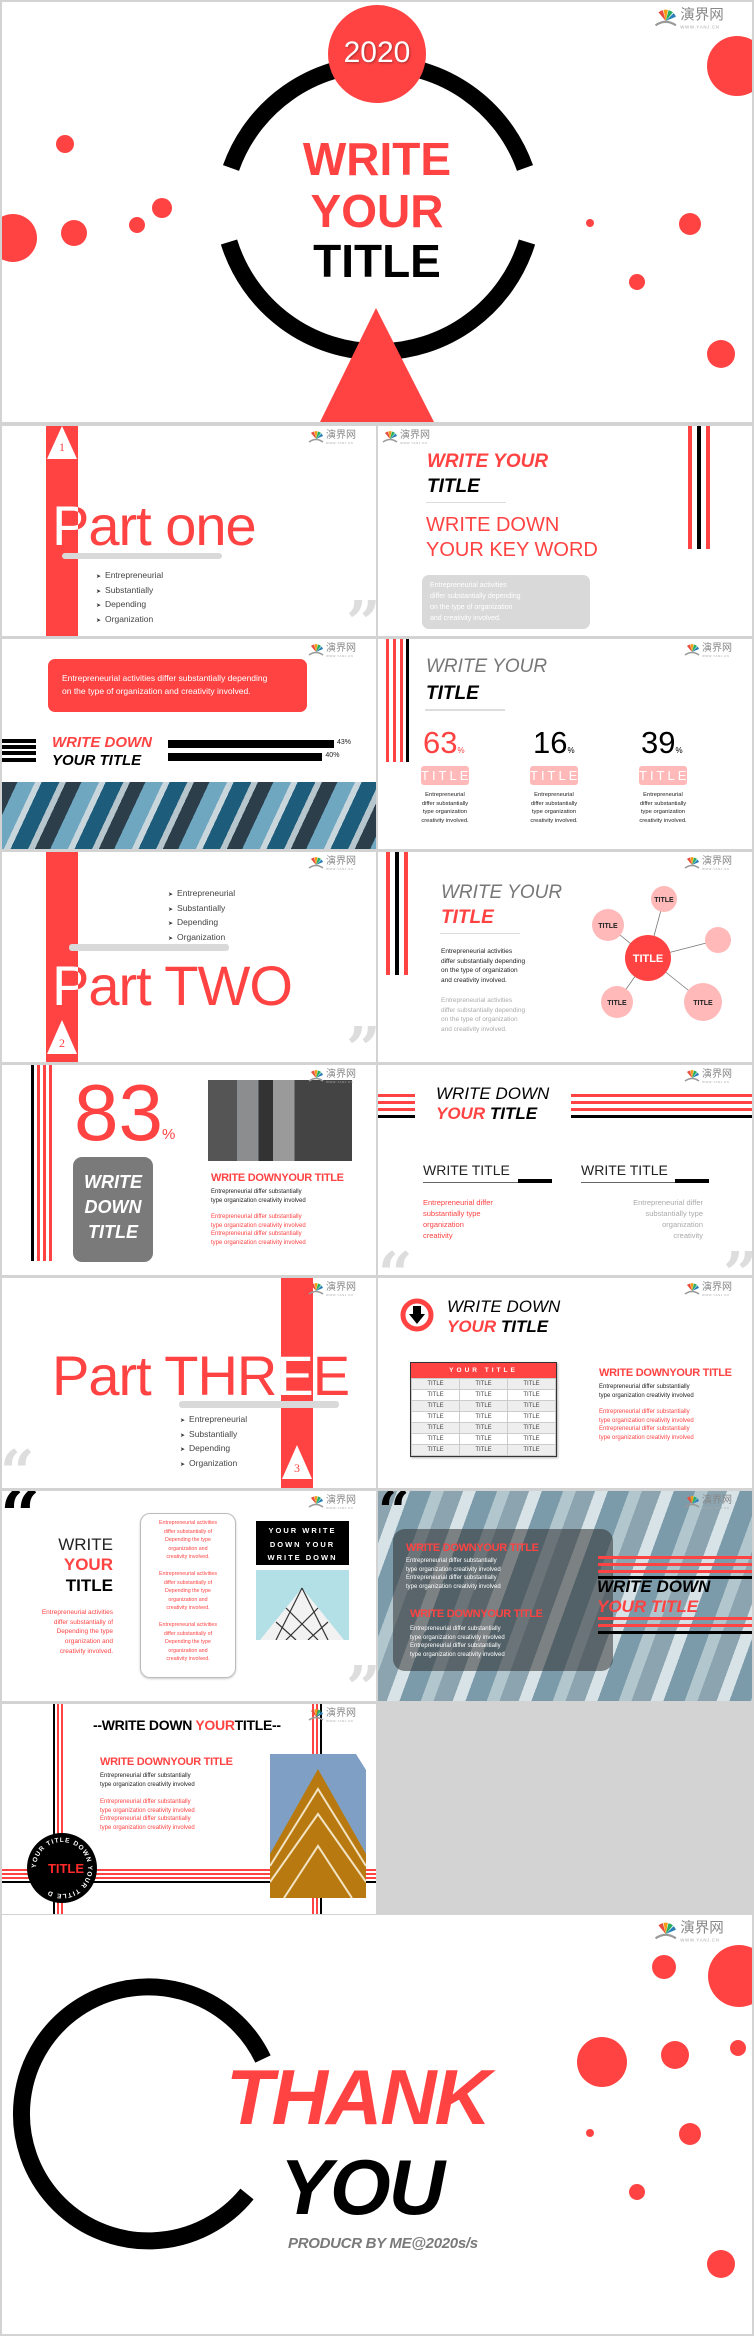  What do you see at coordinates (189, 815) in the screenshot?
I see `building-photo` at bounding box center [189, 815].